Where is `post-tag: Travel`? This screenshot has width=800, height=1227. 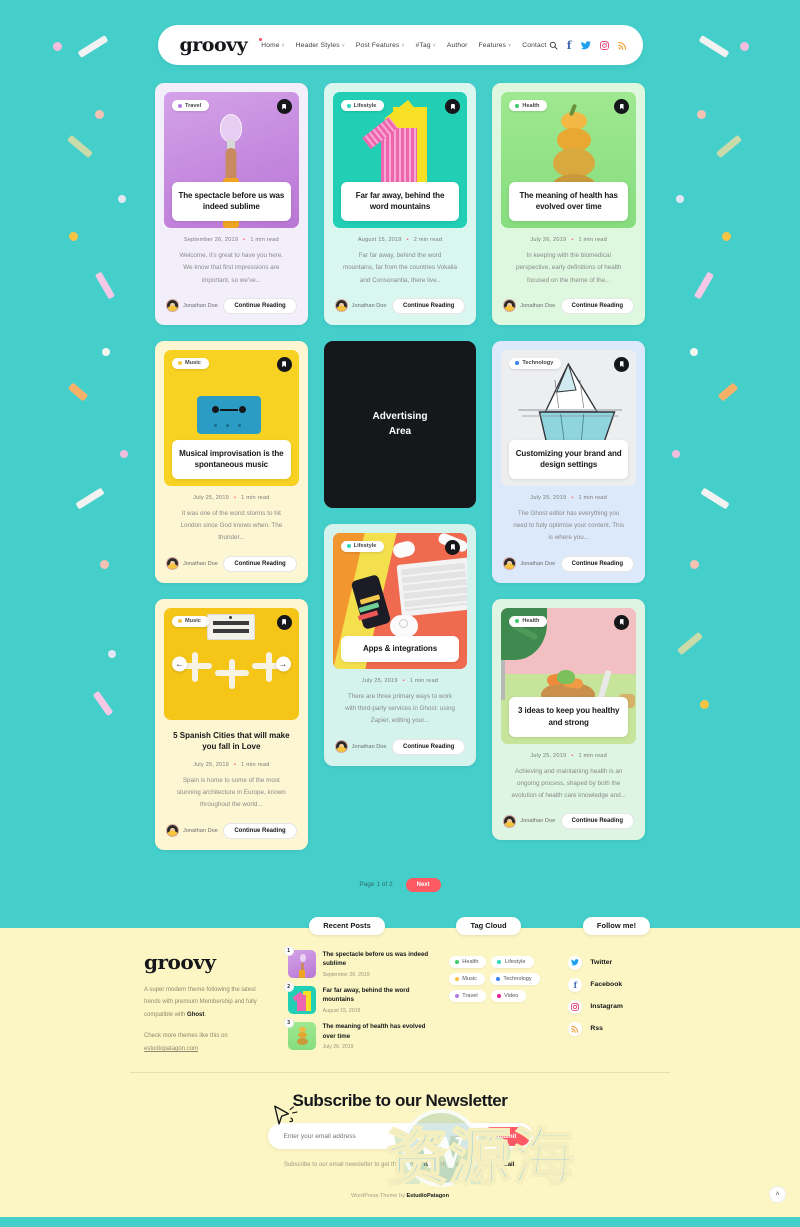 post-tag: Travel is located at coordinates (191, 105).